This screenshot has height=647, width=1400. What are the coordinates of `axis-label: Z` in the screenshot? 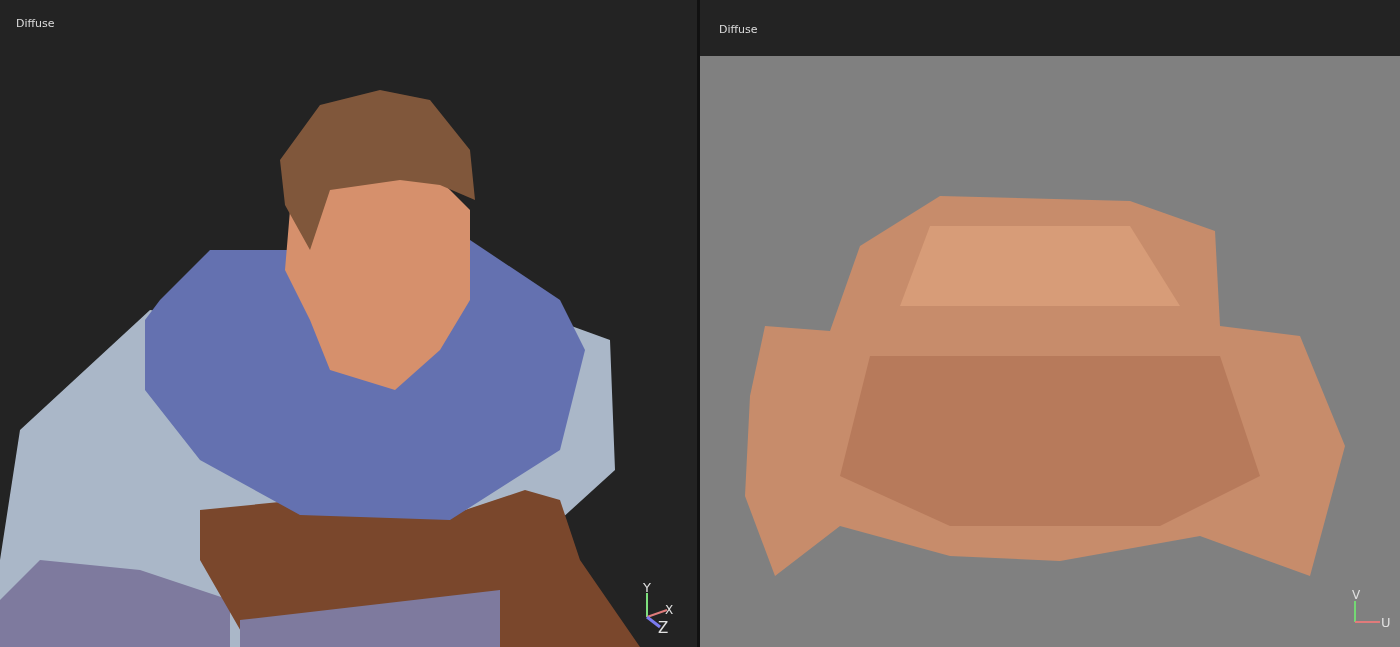 It's located at (663, 628).